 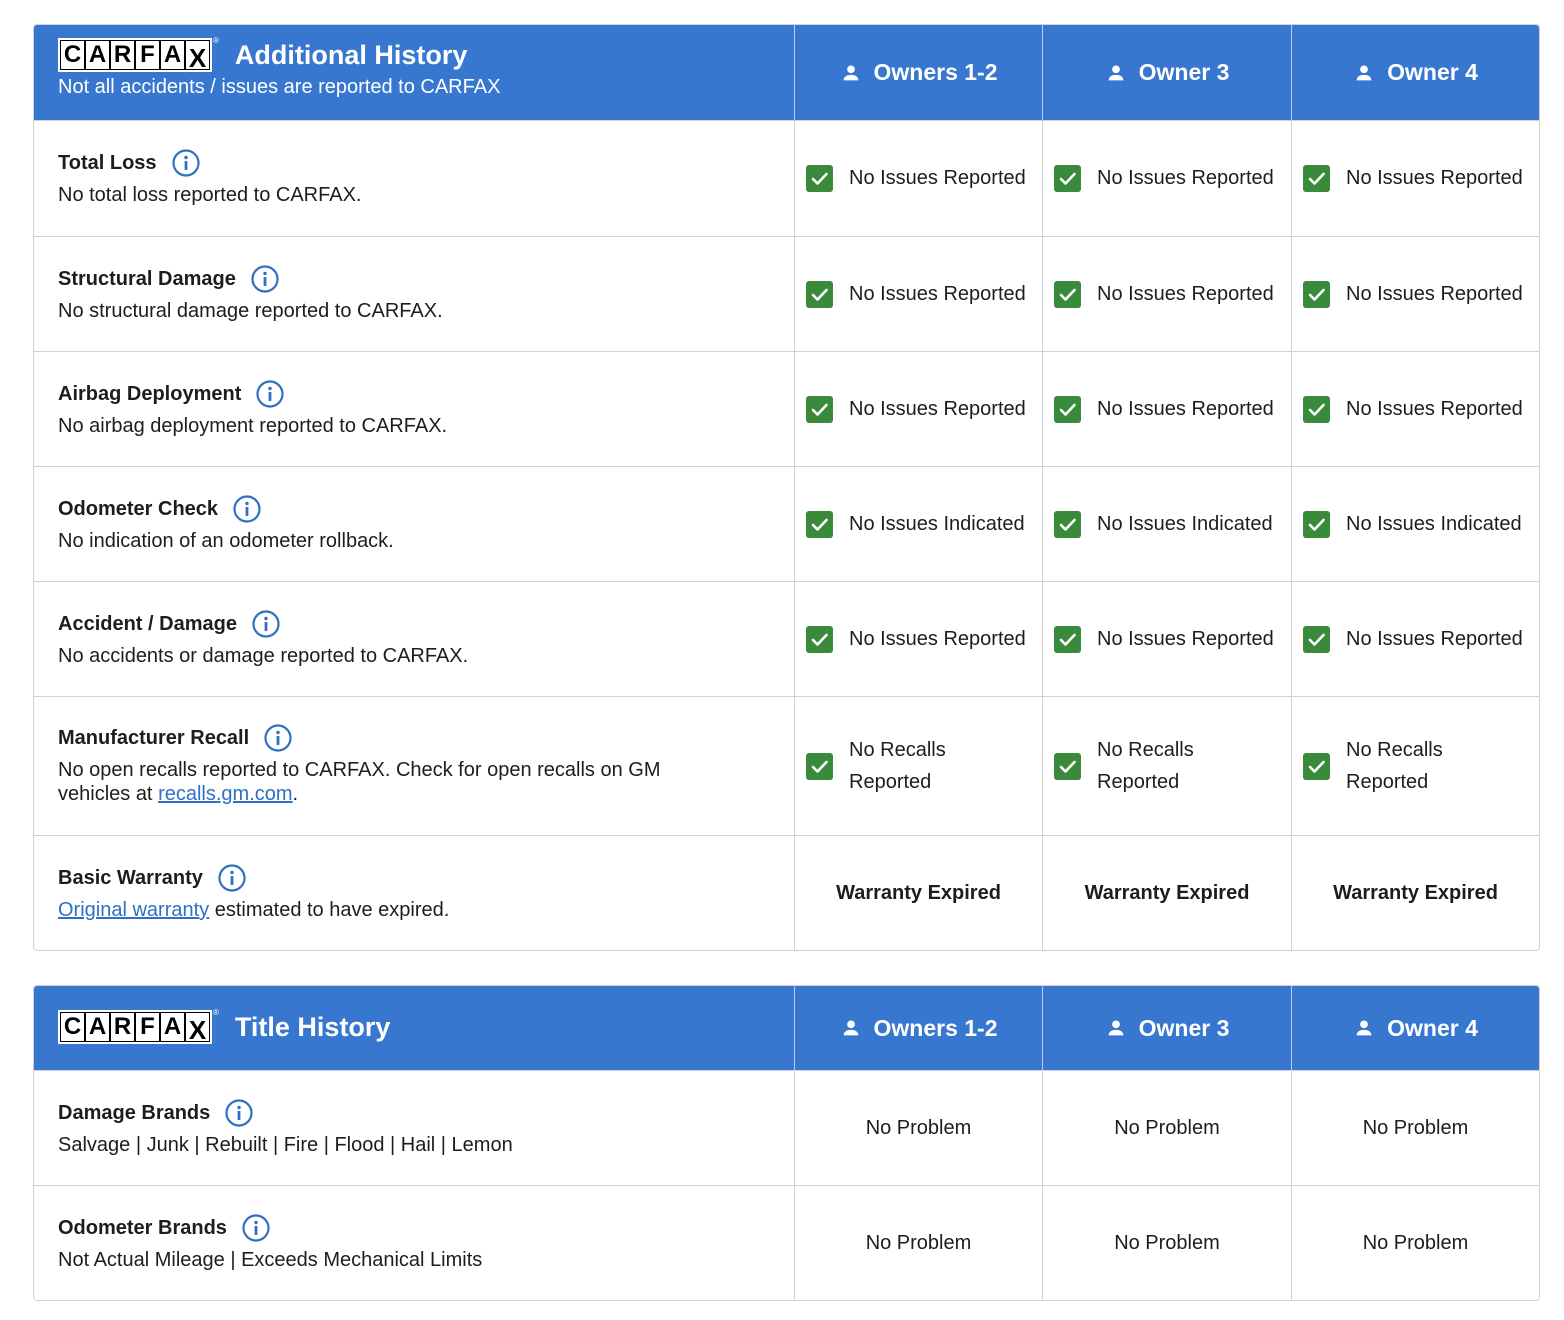 What do you see at coordinates (225, 794) in the screenshot?
I see `recalls-link: recalls.gm.com` at bounding box center [225, 794].